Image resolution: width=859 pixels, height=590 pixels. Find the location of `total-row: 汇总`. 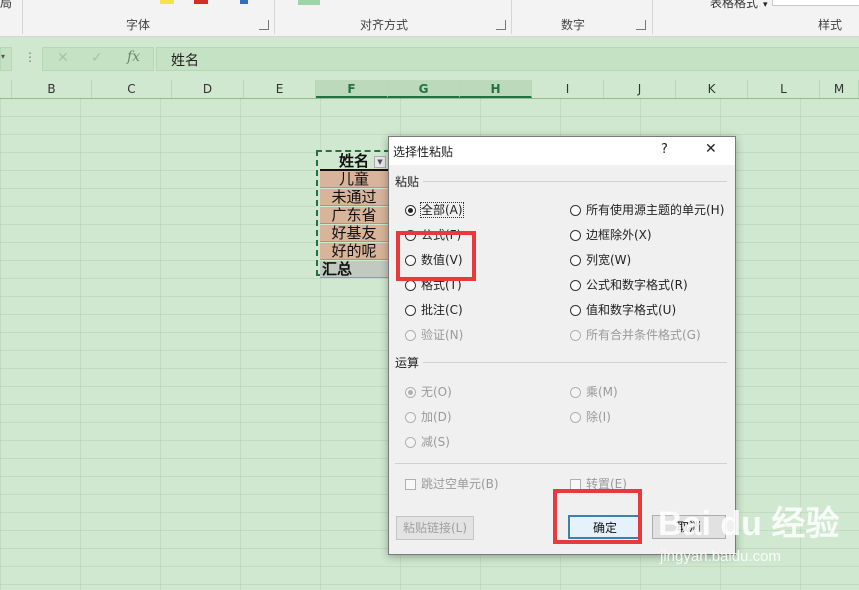

total-row: 汇总 is located at coordinates (355, 269).